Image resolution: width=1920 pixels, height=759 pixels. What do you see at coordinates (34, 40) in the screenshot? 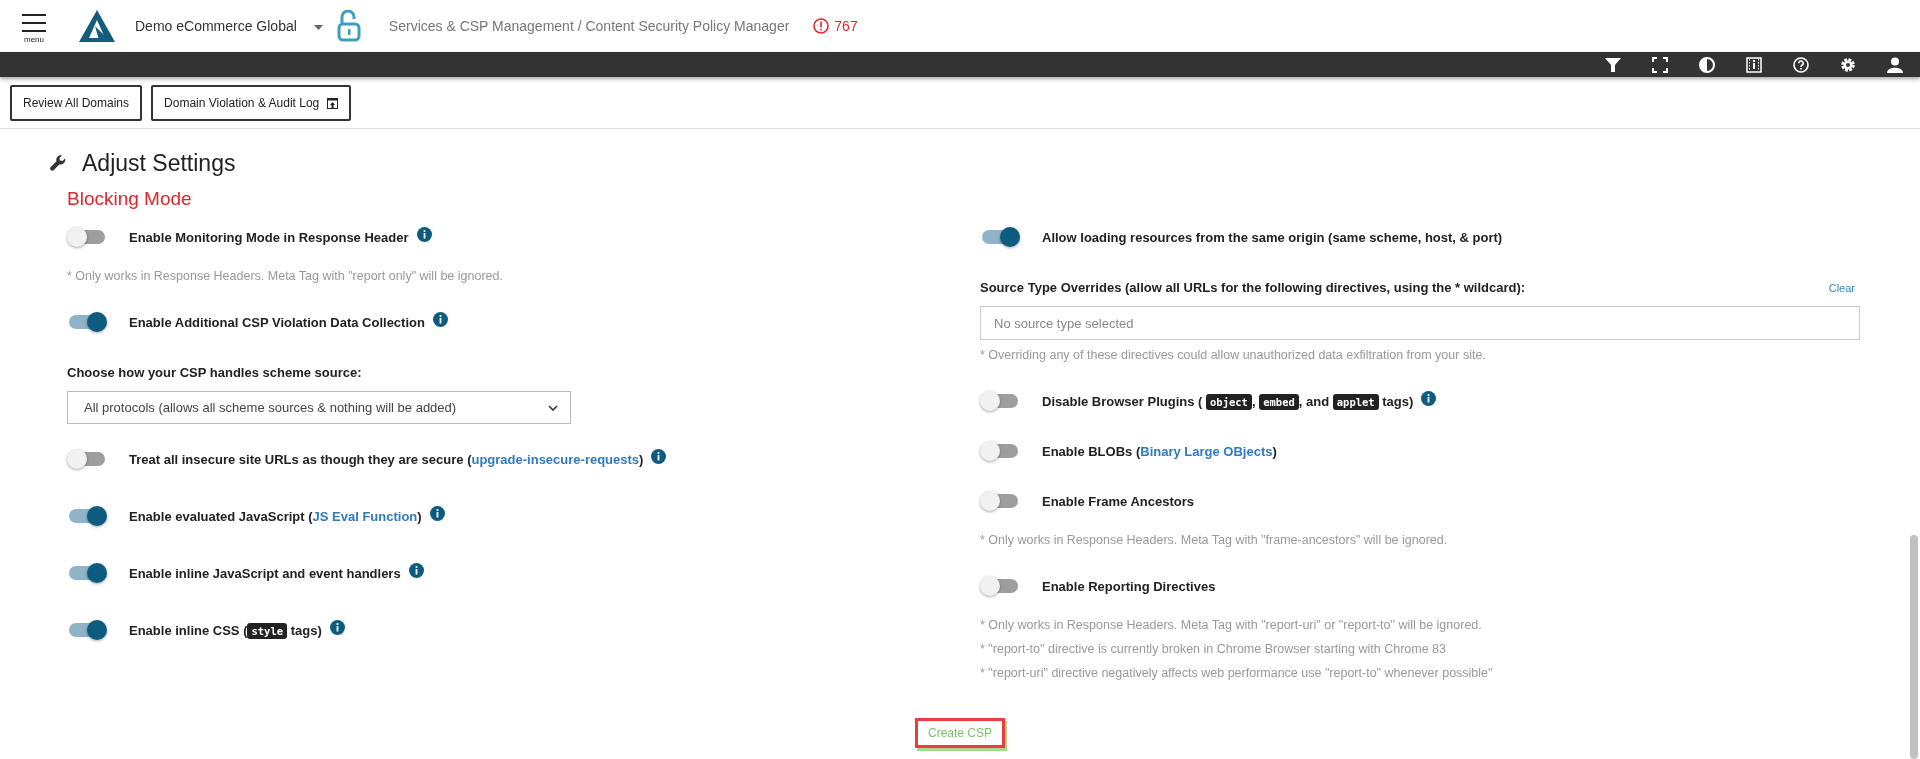
I see `menu-label: menu` at bounding box center [34, 40].